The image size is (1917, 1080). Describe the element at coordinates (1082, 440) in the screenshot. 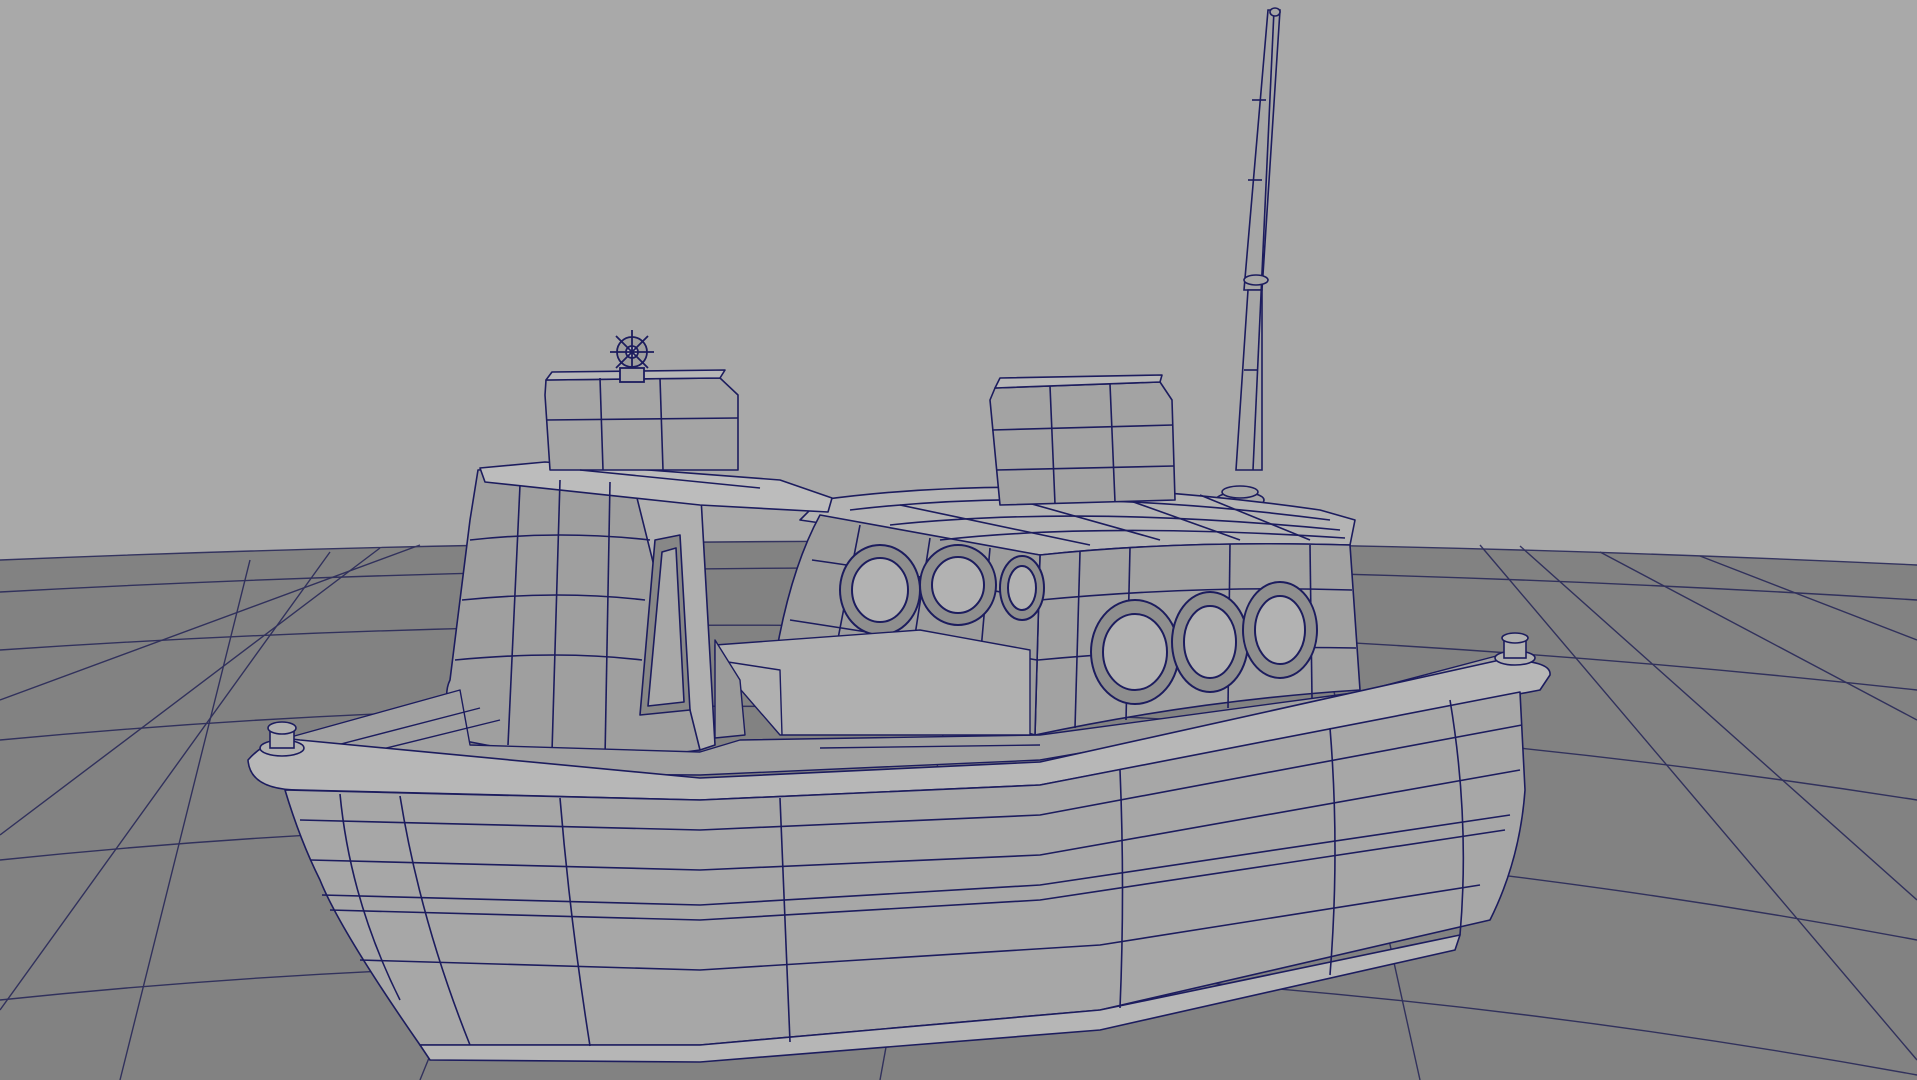

I see `cabin-top-box` at that location.